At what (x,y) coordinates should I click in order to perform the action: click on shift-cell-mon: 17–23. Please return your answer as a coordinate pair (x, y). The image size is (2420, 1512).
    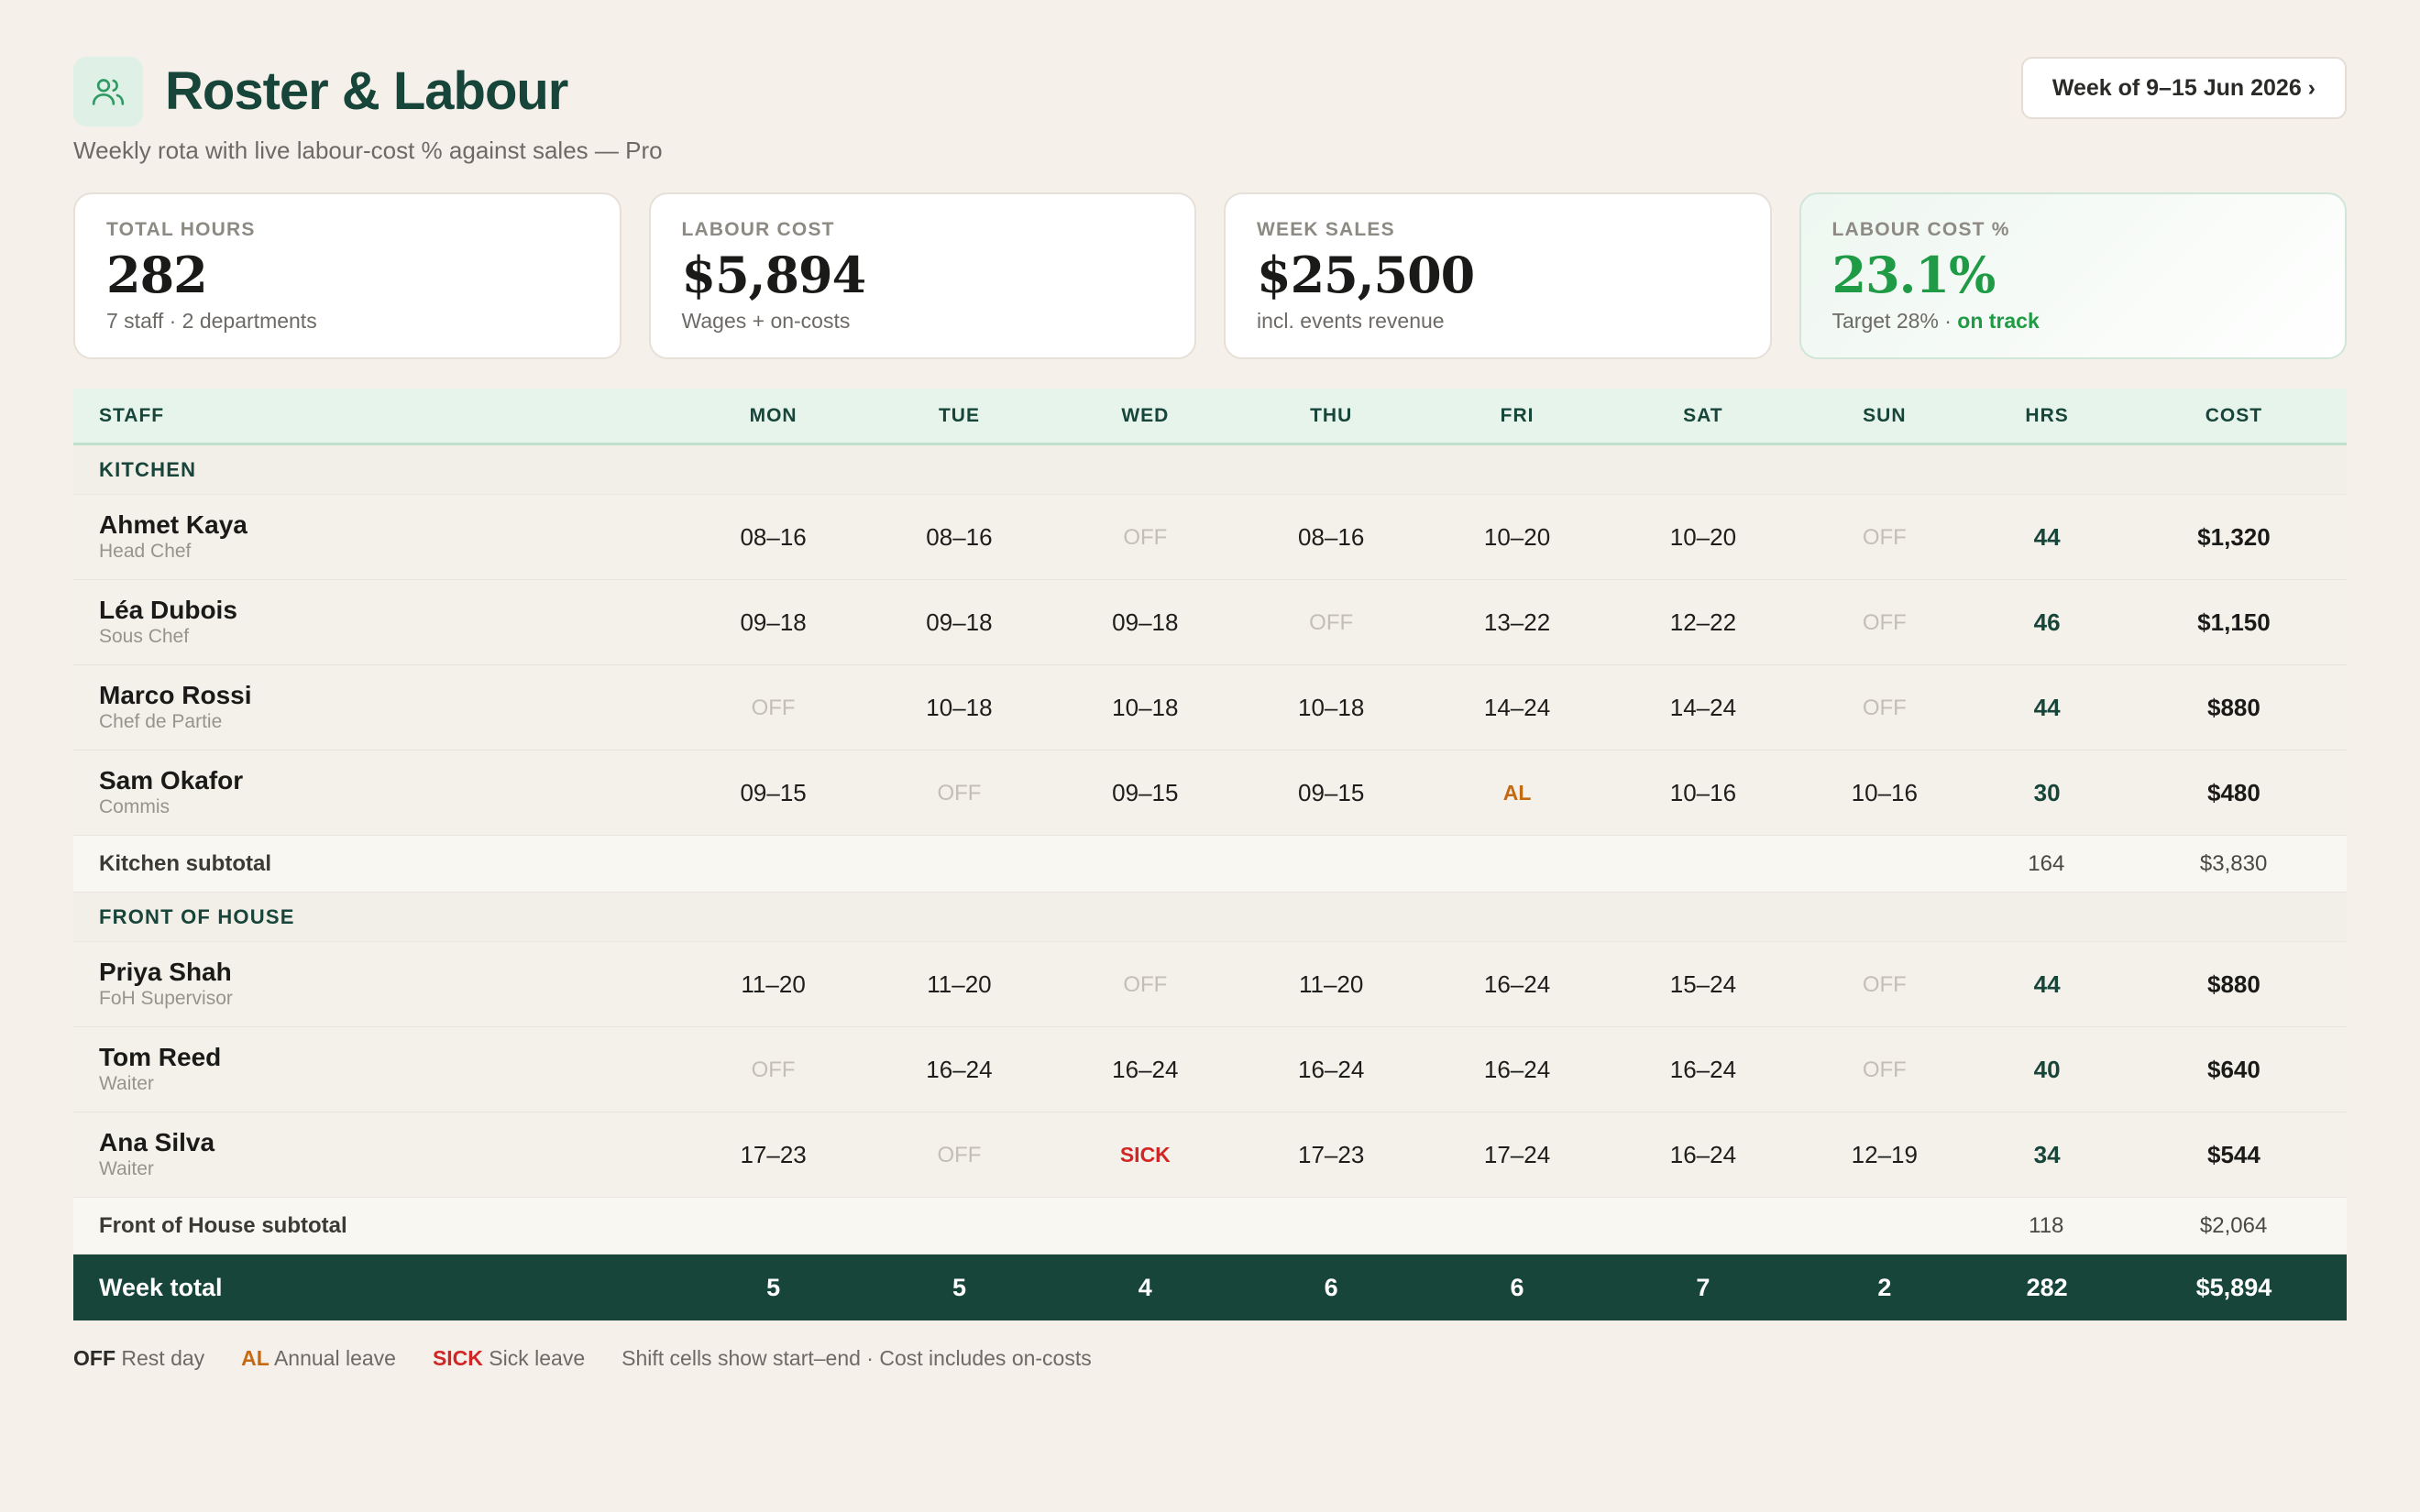
    Looking at the image, I should click on (773, 1155).